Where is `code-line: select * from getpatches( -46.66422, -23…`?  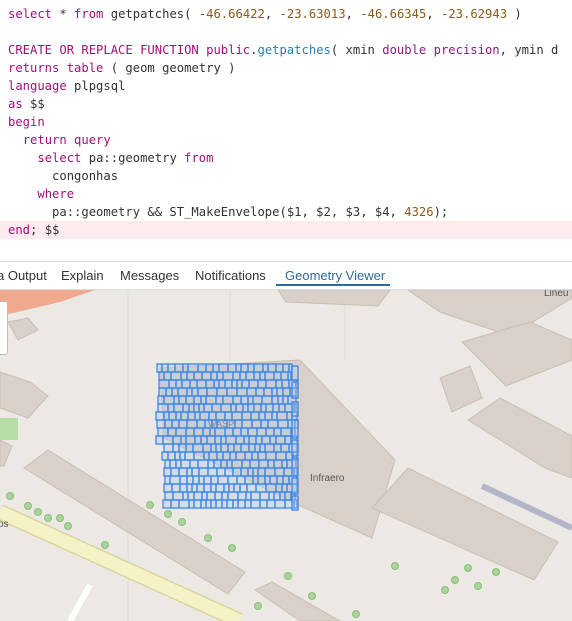
code-line: select * from getpatches( -46.66422, -23… is located at coordinates (286, 14).